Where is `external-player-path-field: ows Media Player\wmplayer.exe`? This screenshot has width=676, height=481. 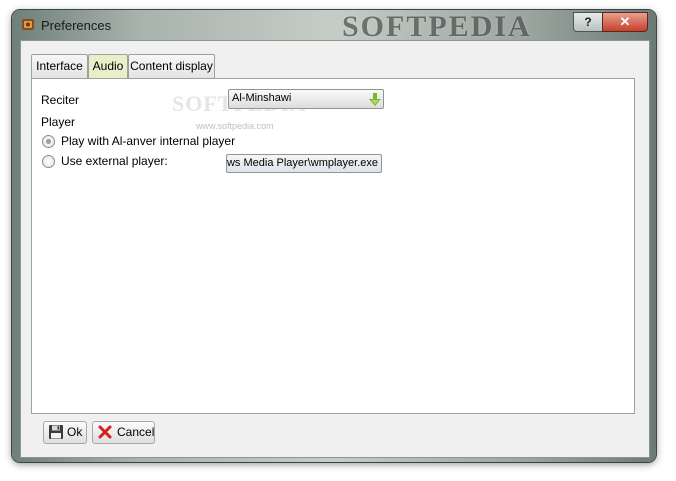 external-player-path-field: ows Media Player\wmplayer.exe is located at coordinates (304, 163).